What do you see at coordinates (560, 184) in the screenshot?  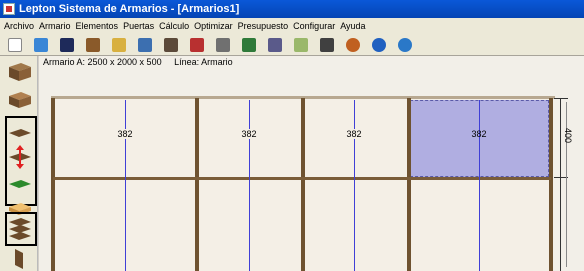 I see `height-ruler-line` at bounding box center [560, 184].